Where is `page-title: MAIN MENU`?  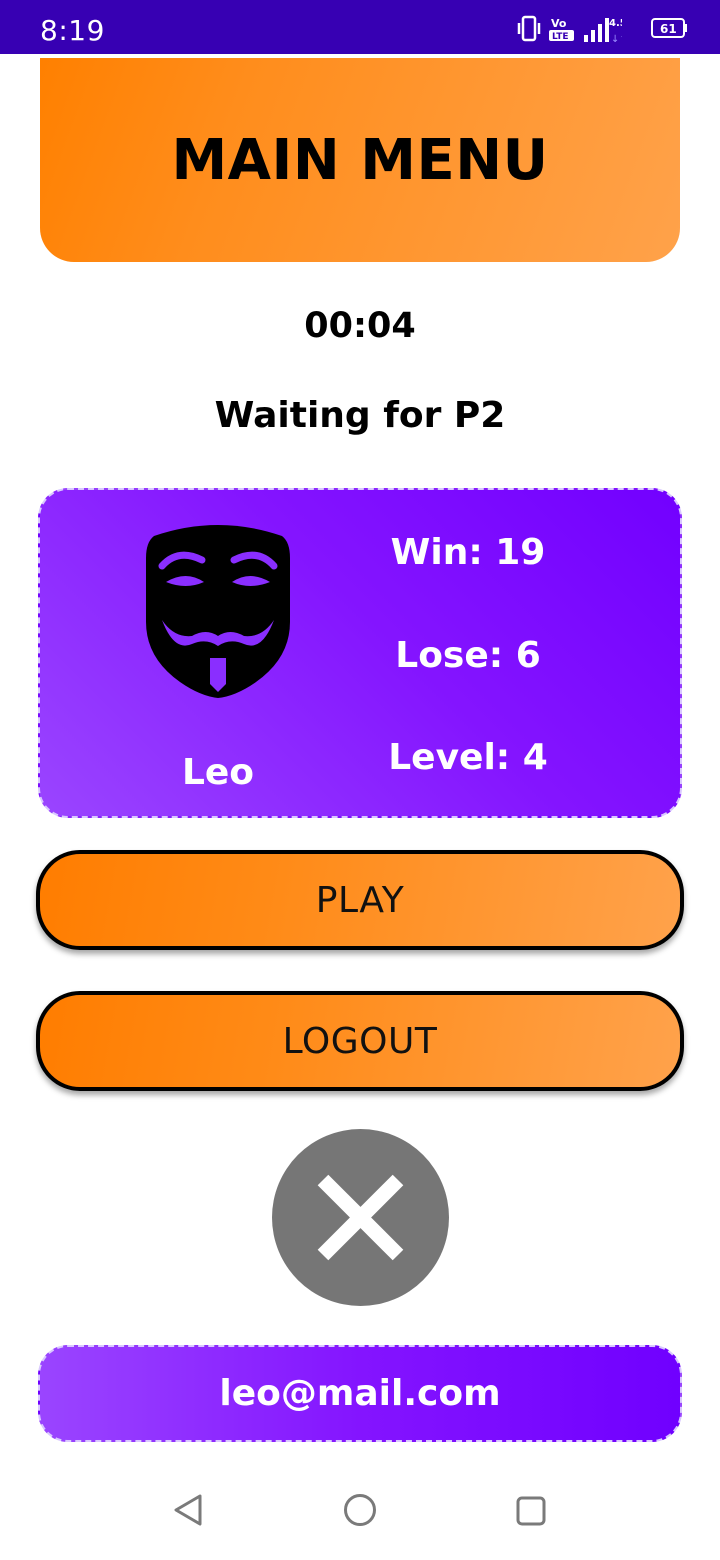 page-title: MAIN MENU is located at coordinates (360, 160).